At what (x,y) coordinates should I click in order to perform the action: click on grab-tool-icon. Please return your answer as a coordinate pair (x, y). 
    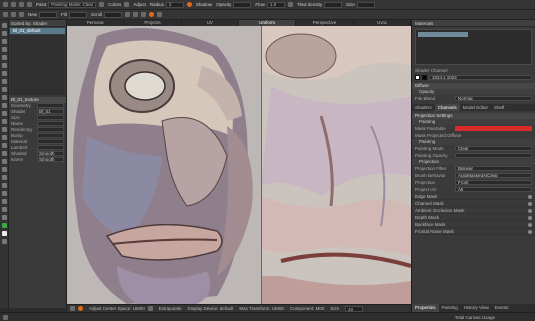
    Looking at the image, I should click on (4, 209).